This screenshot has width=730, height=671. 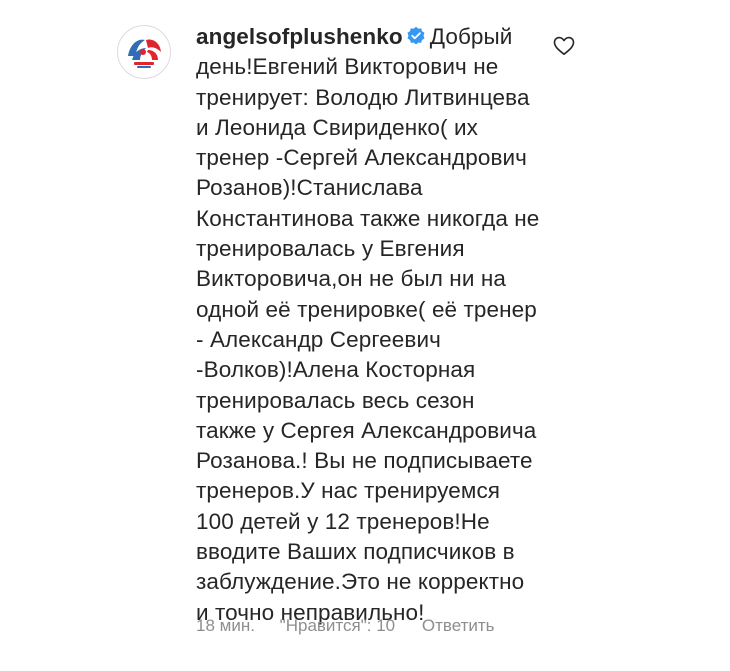 I want to click on comment-meta: 18 мин. "Нравится": 10 Ответить, so click(x=345, y=626).